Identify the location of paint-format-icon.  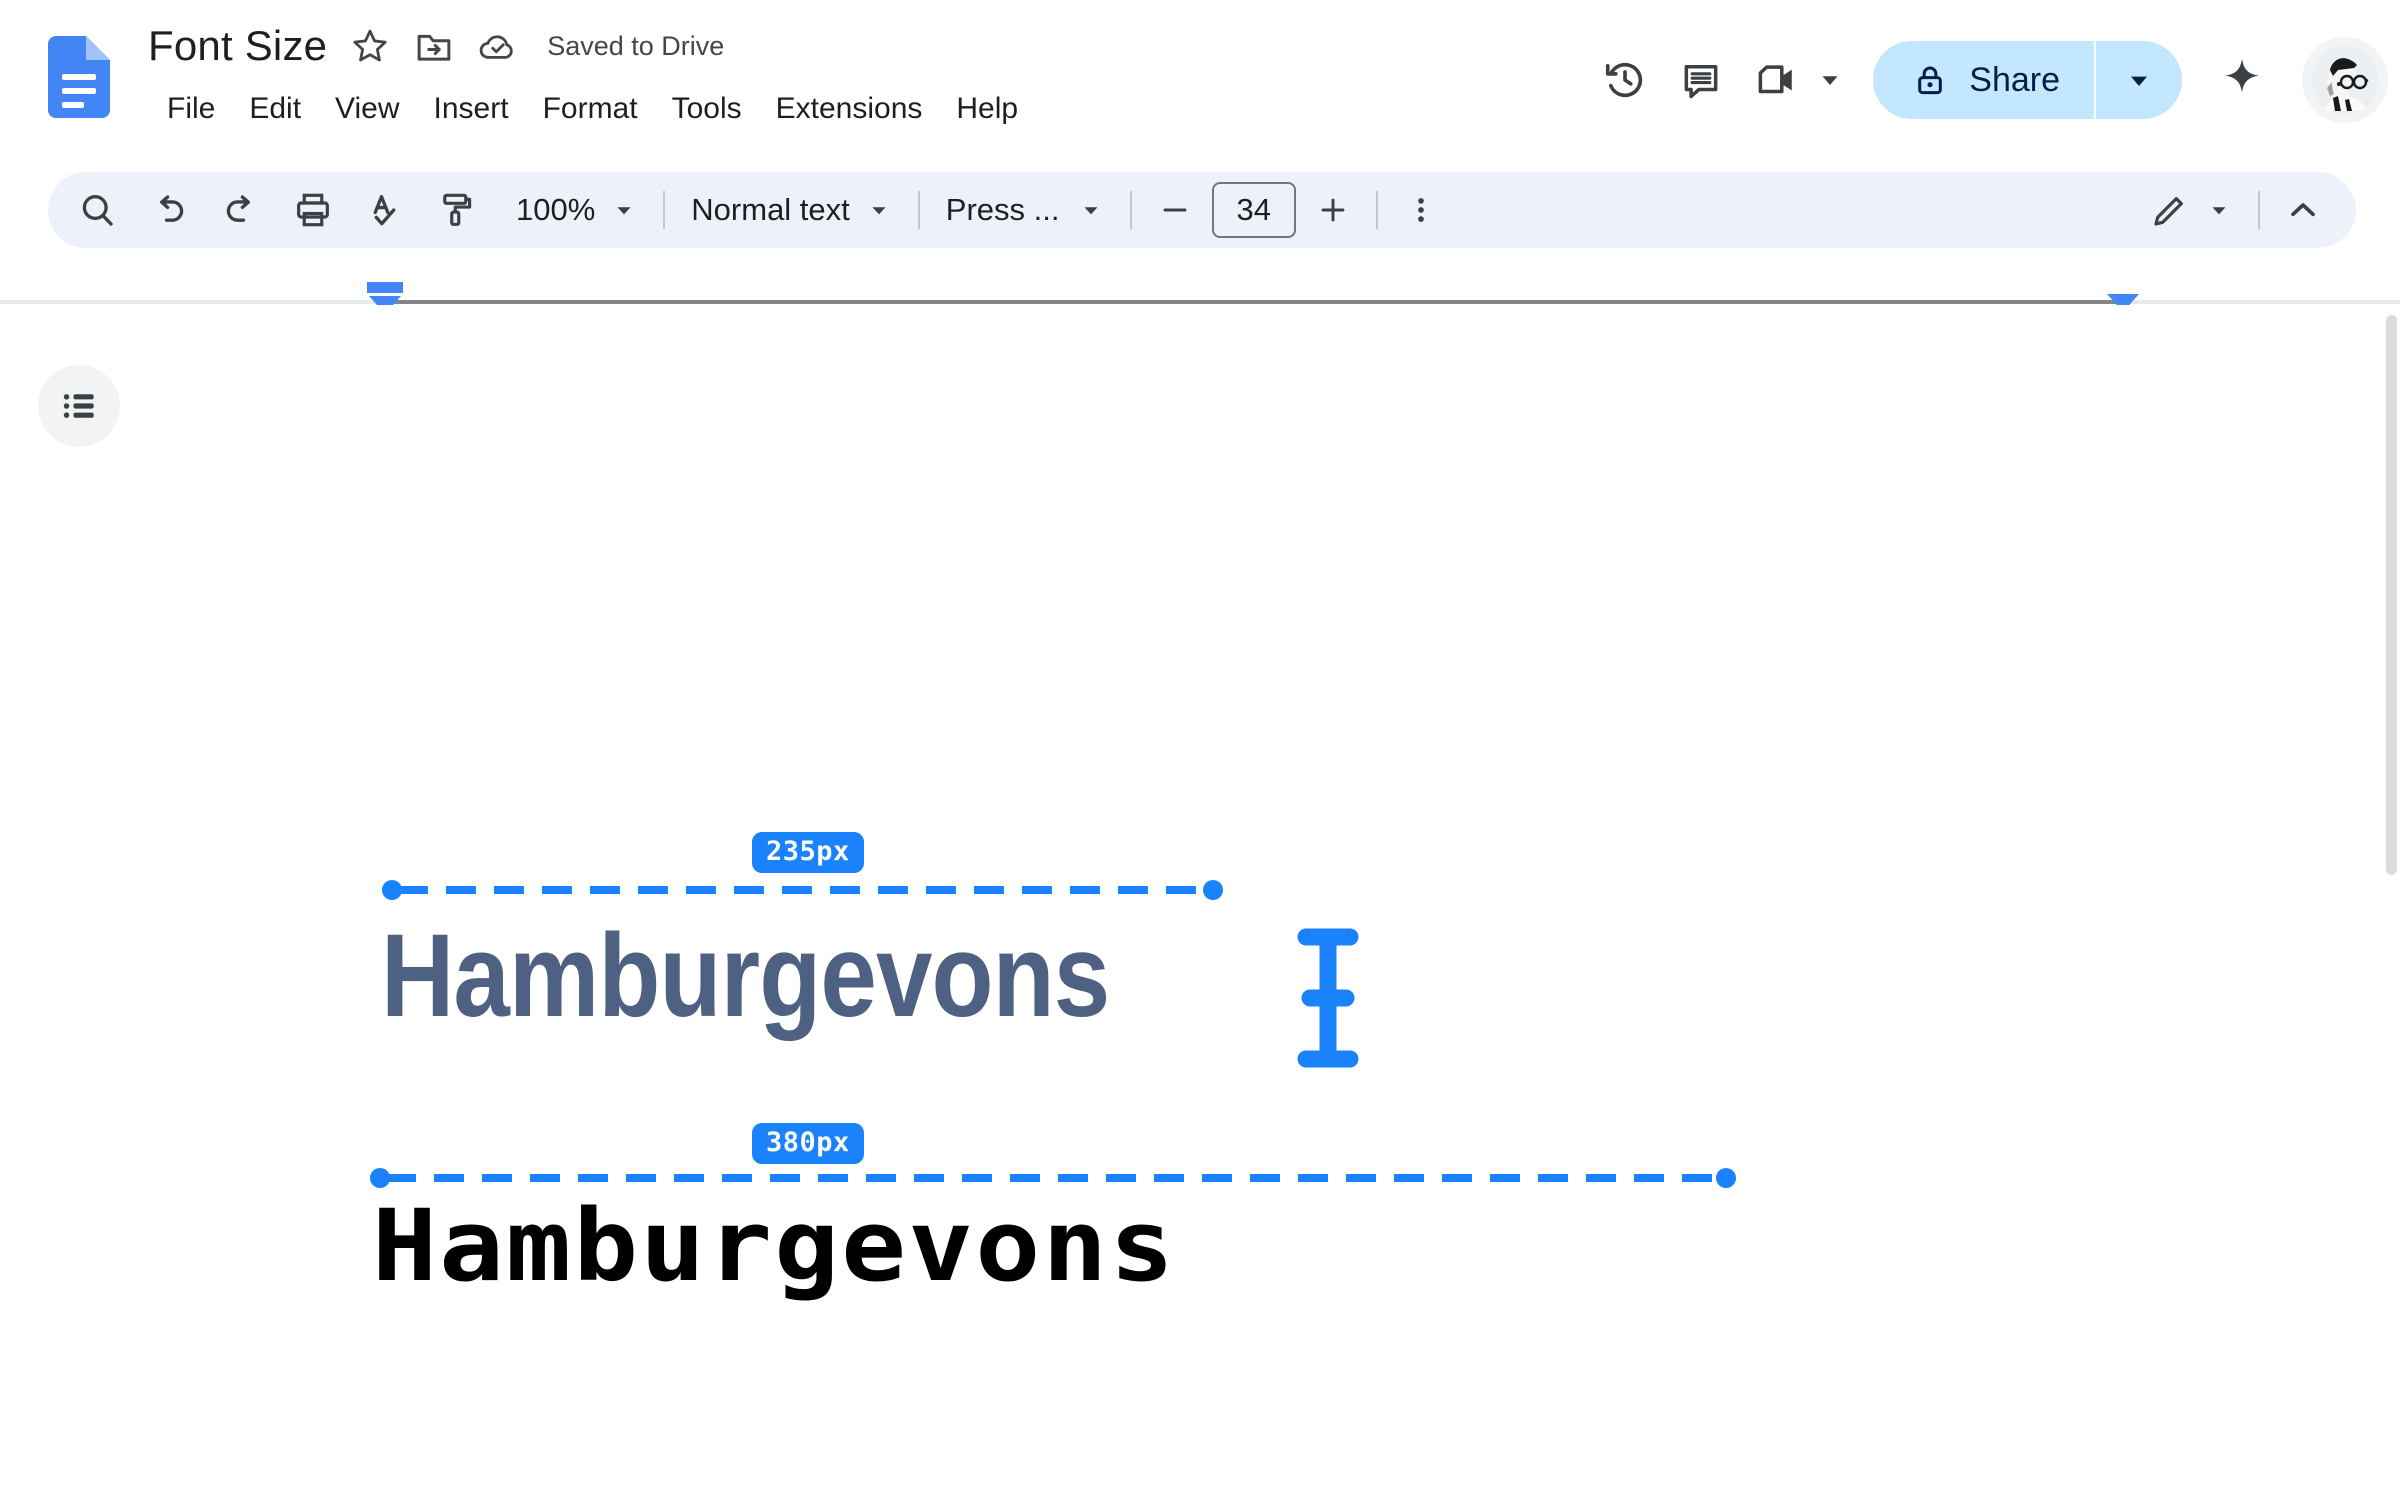
(457, 209).